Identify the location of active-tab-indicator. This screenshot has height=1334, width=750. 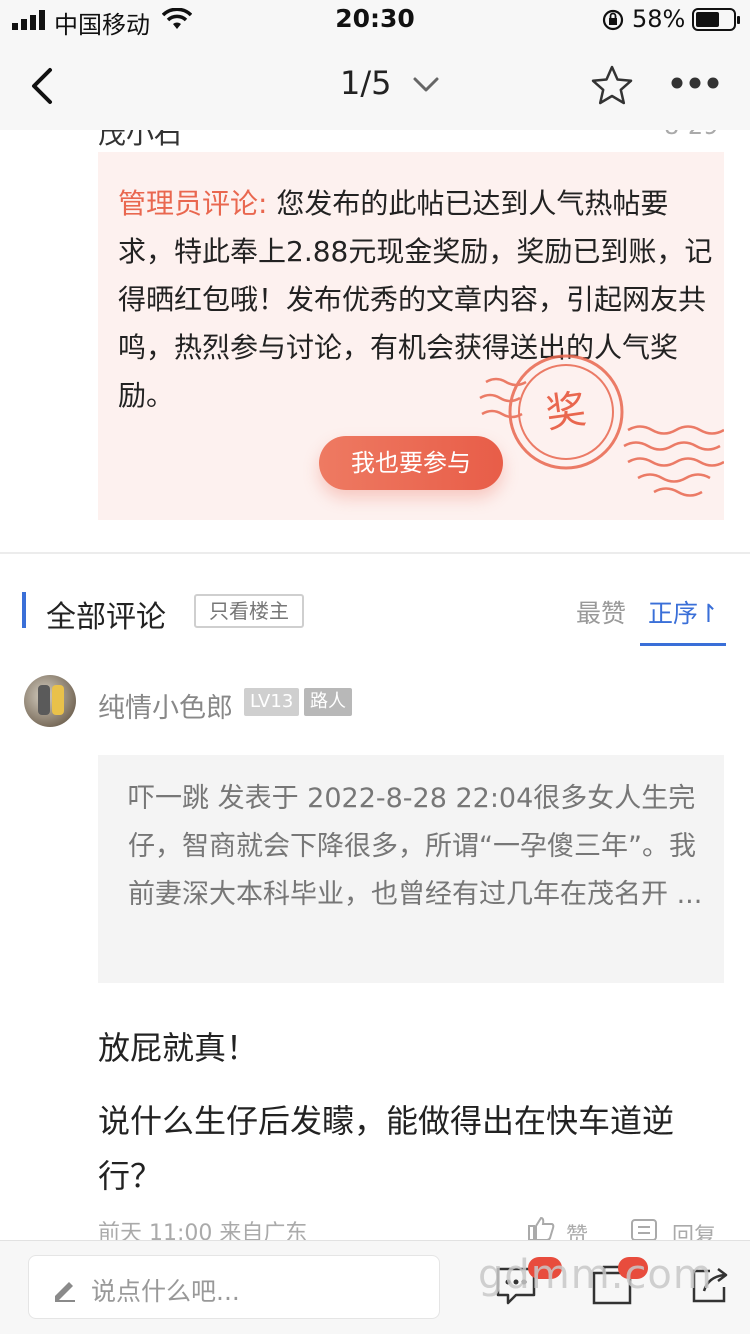
(683, 644).